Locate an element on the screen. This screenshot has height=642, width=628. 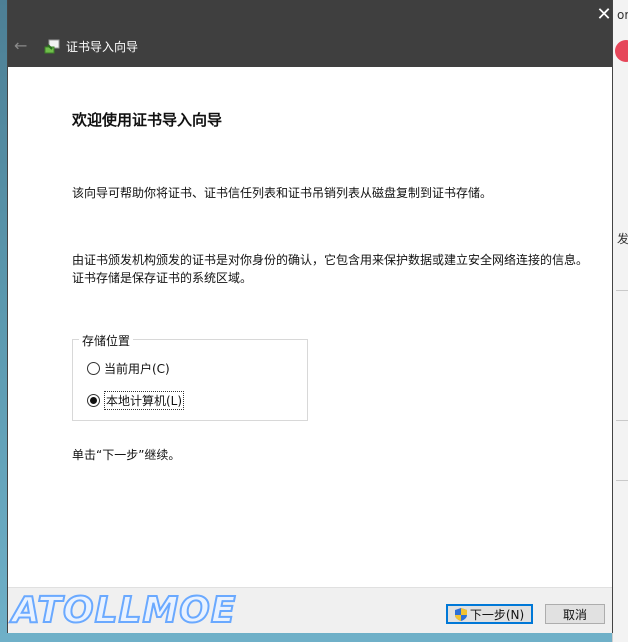
radio-local-machine: 本地计算机(L) is located at coordinates (136, 400).